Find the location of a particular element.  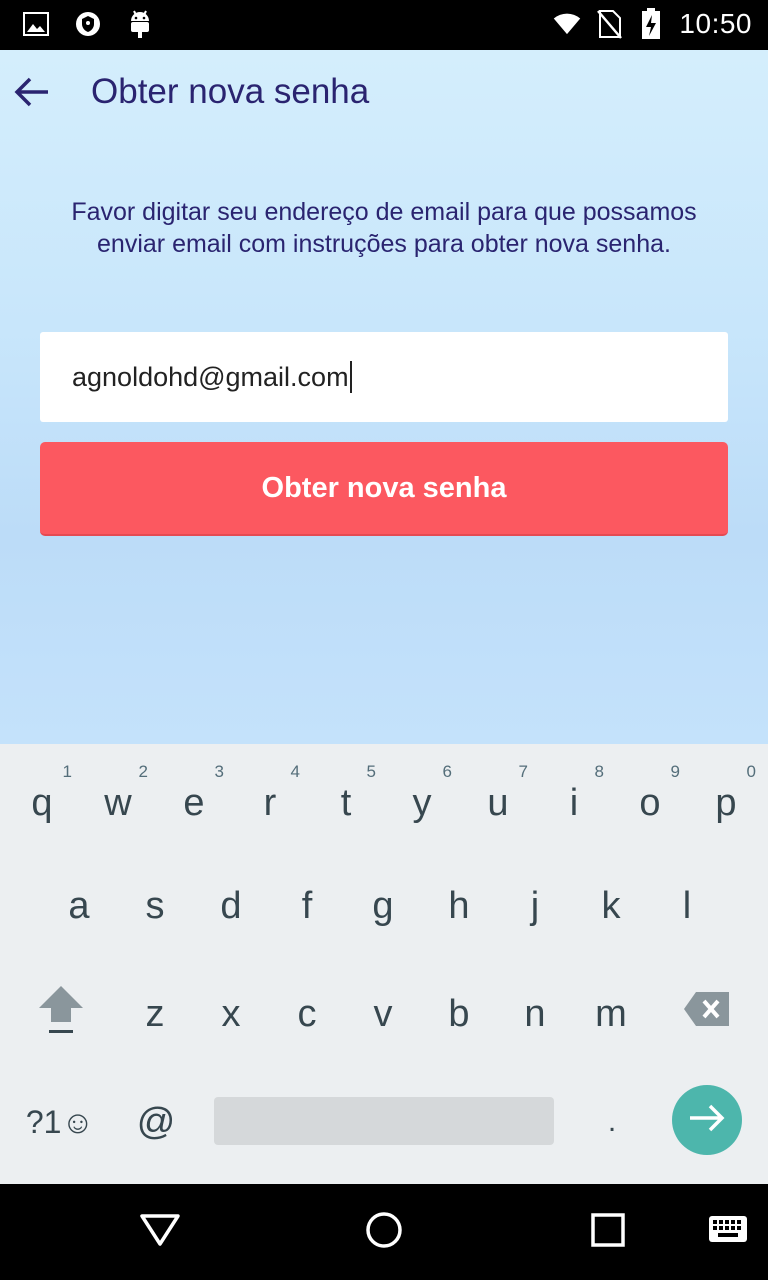

key-n: n is located at coordinates (535, 1014).